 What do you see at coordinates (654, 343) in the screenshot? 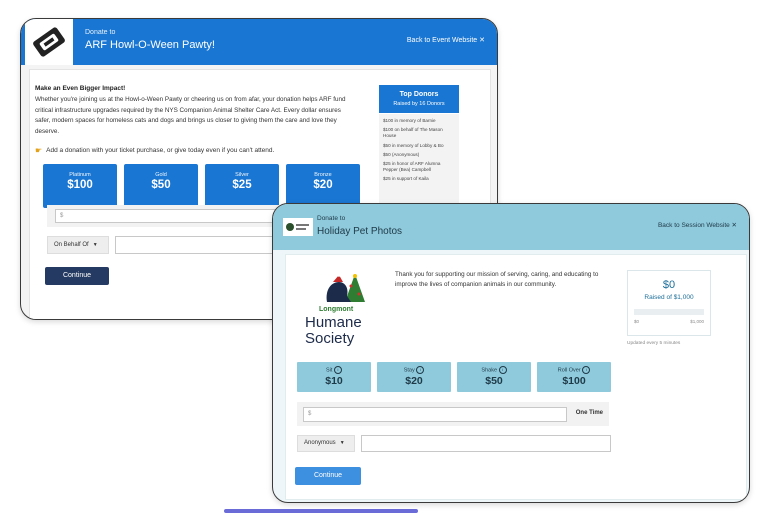
I see `update-frequency-note: Updated every 5 minutes` at bounding box center [654, 343].